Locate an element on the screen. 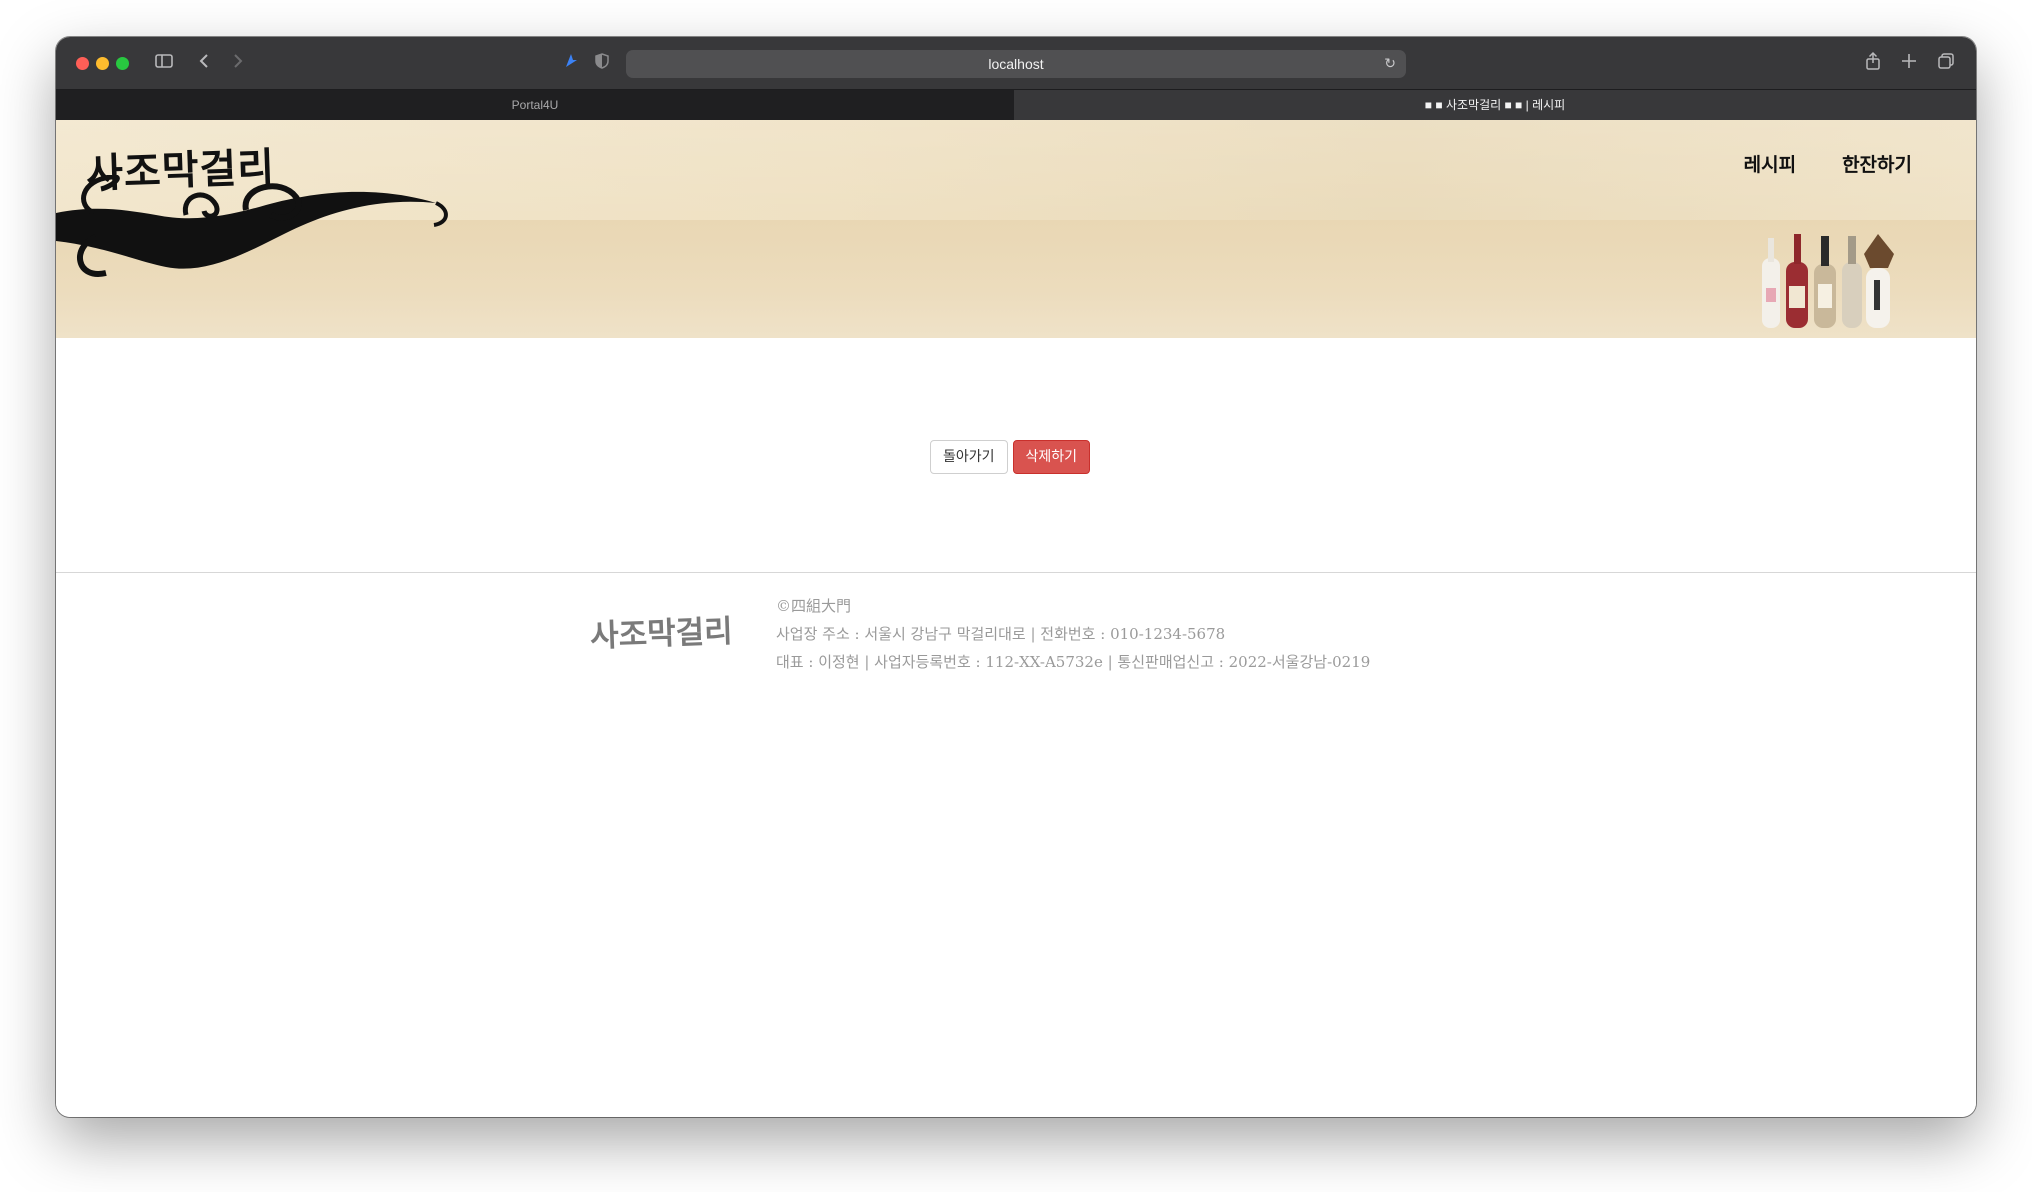 This screenshot has height=1192, width=2032. sidebar-toggle-icon is located at coordinates (164, 63).